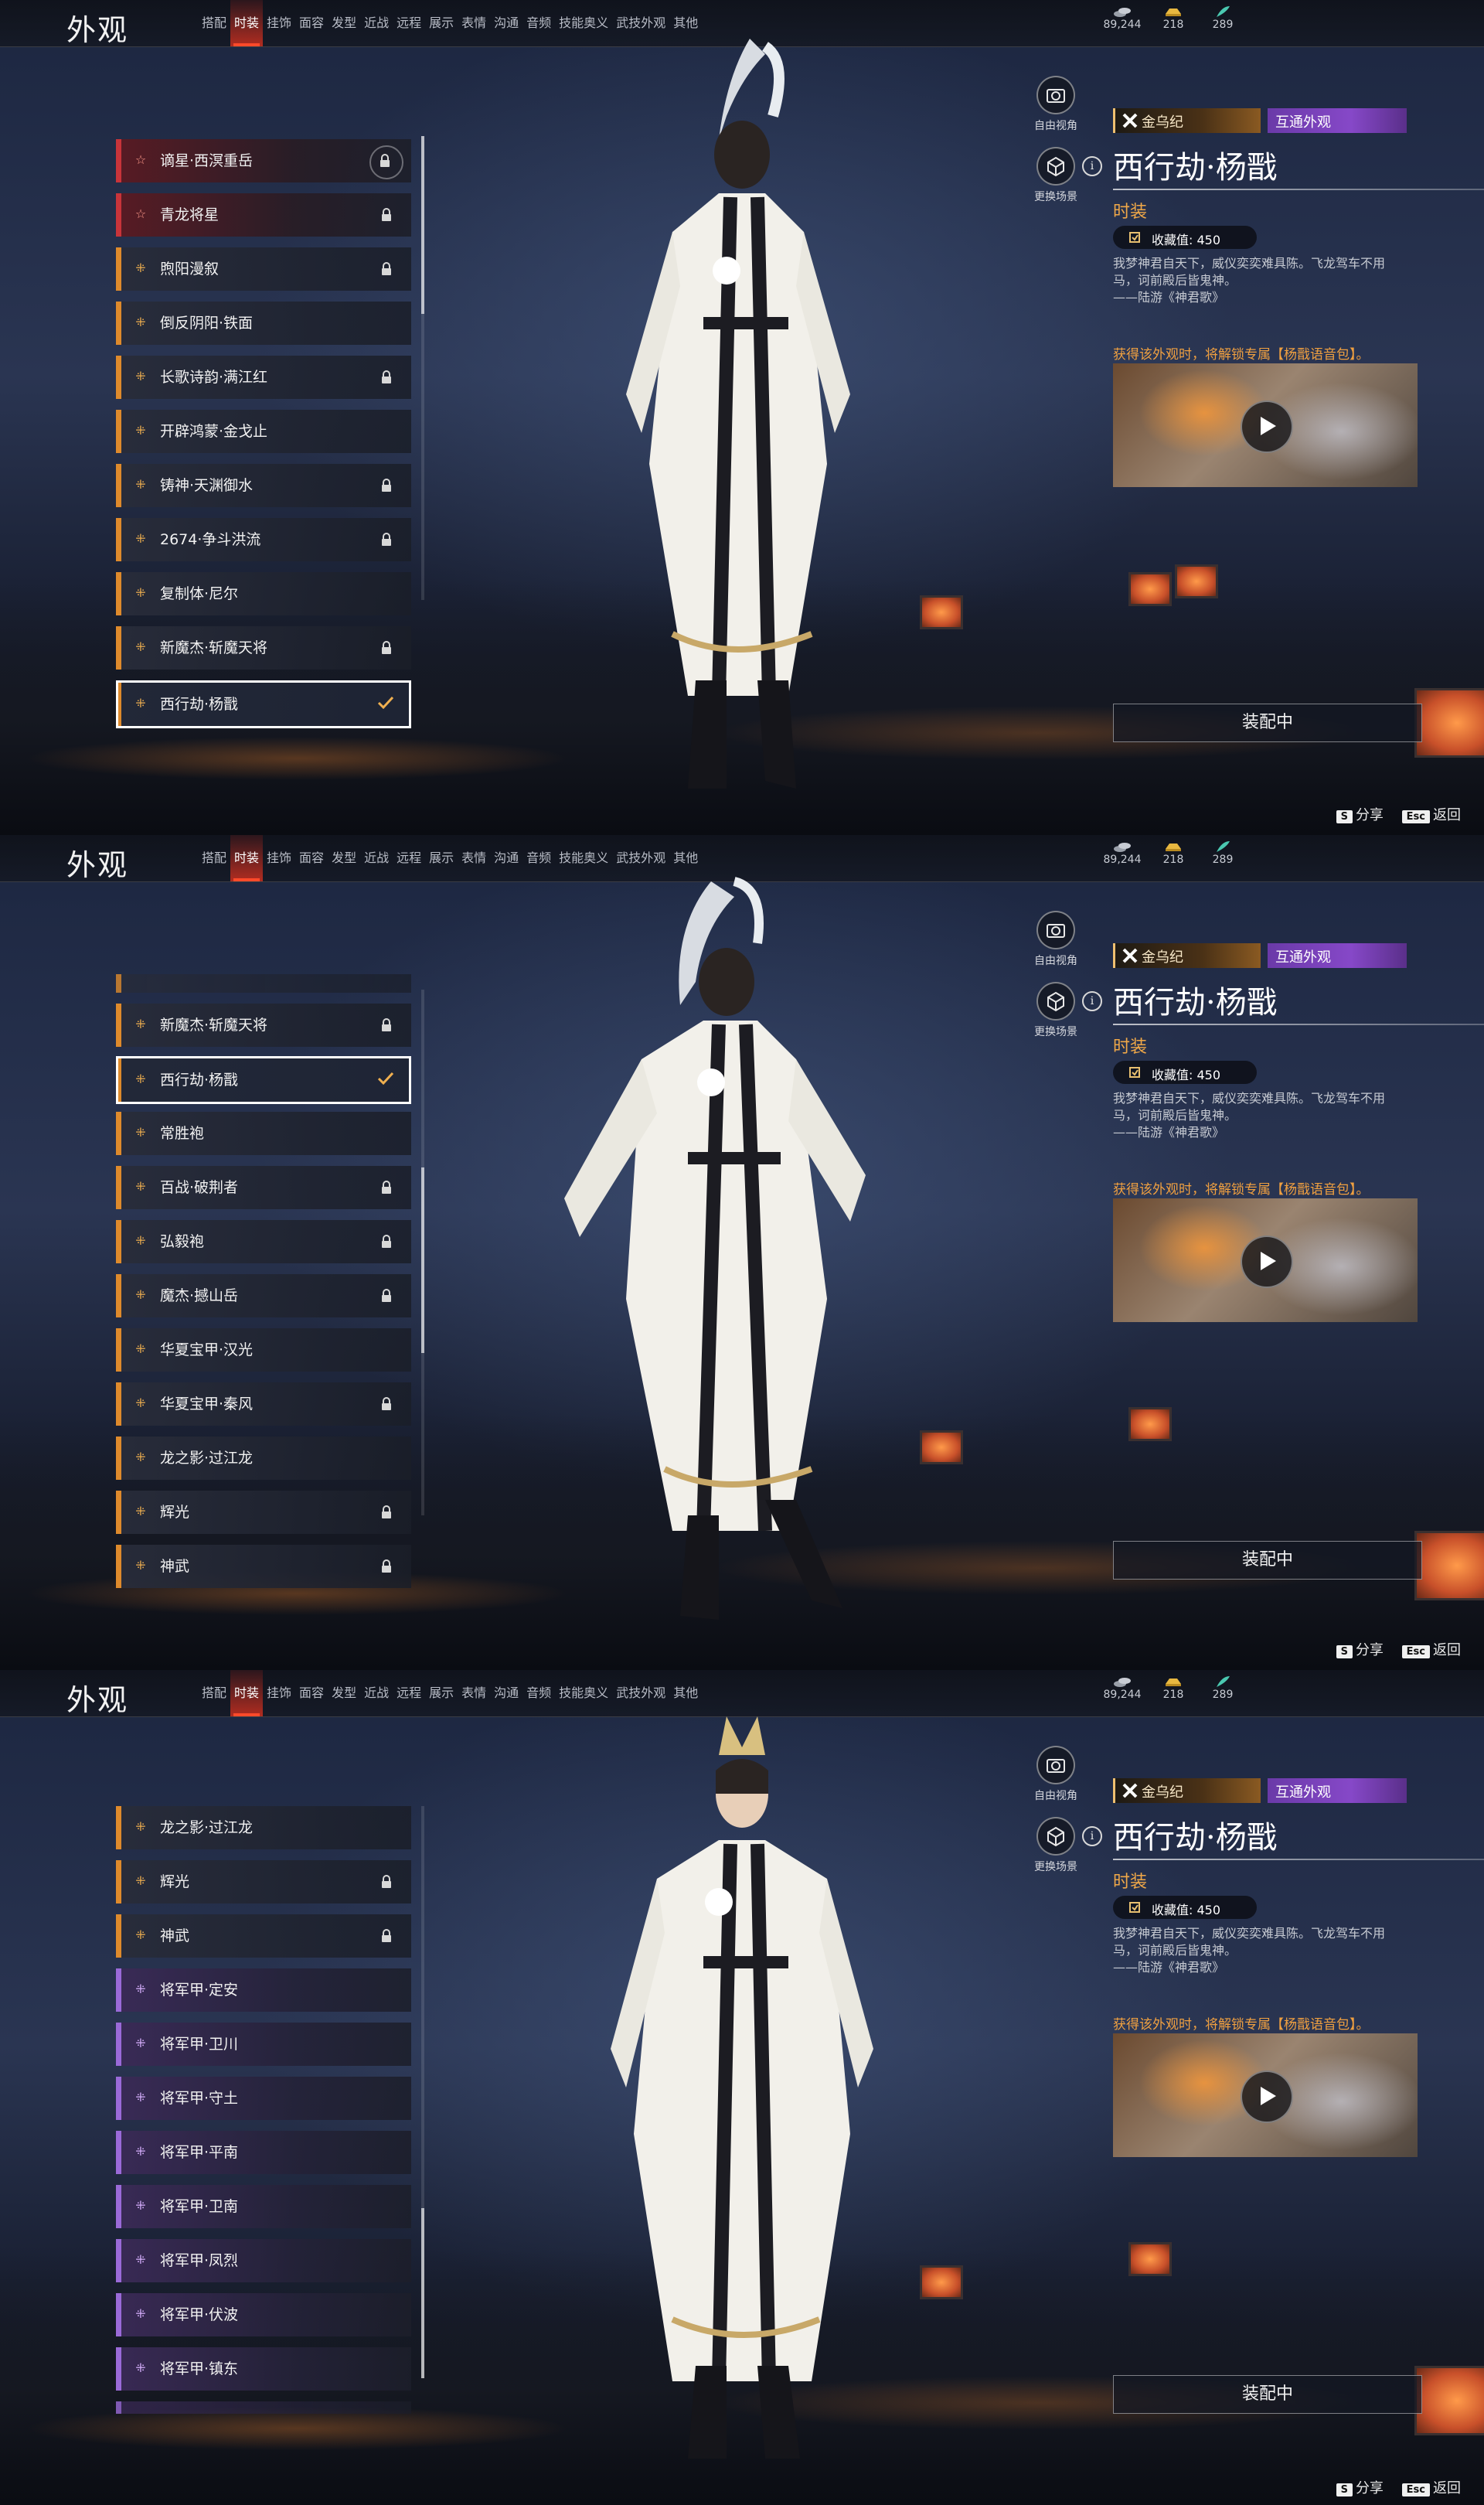  Describe the element at coordinates (263, 1187) in the screenshot. I see `list-item: ⁜ 百战·破荆者` at that location.